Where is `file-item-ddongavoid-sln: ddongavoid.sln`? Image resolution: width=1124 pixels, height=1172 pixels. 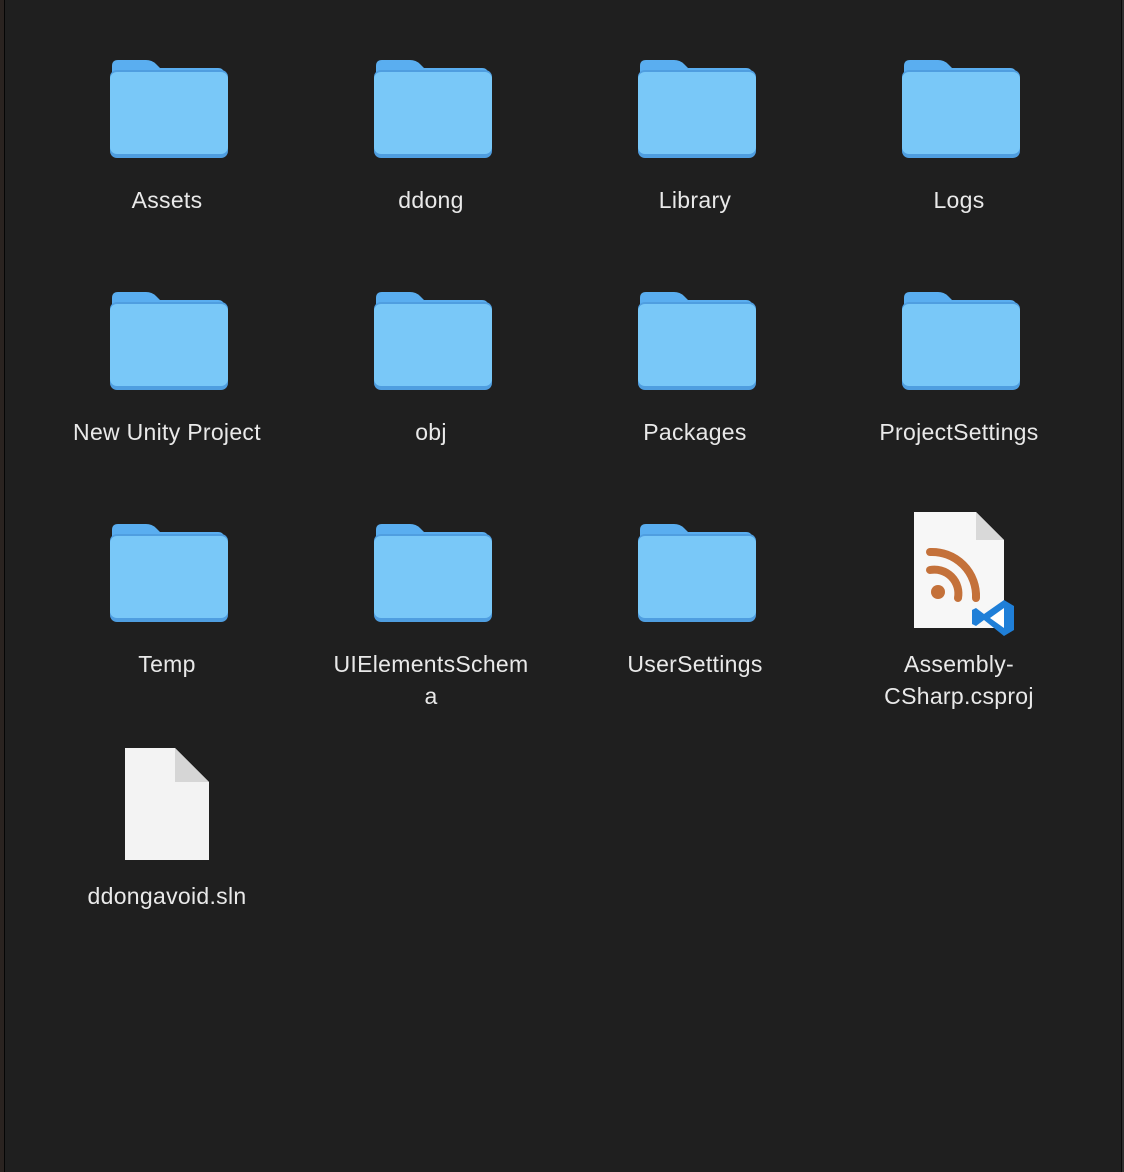 file-item-ddongavoid-sln: ddongavoid.sln is located at coordinates (167, 834).